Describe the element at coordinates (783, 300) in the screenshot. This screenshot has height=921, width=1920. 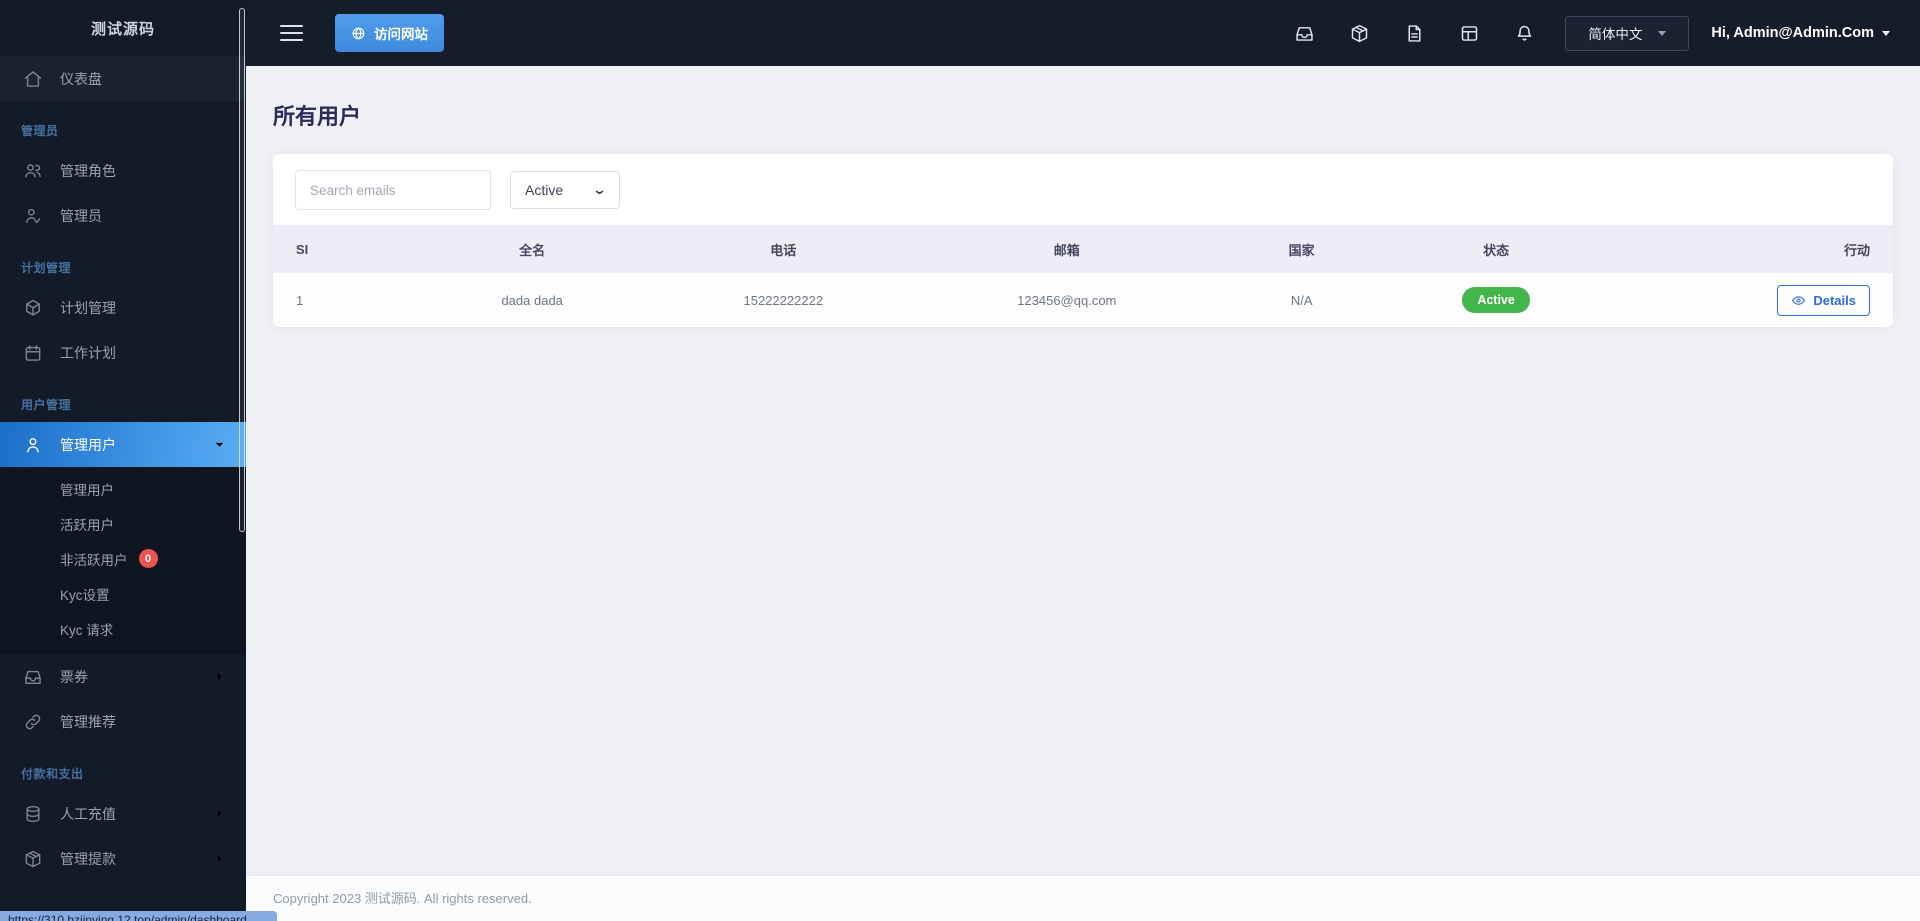
I see `cell-phone: 15222222222` at that location.